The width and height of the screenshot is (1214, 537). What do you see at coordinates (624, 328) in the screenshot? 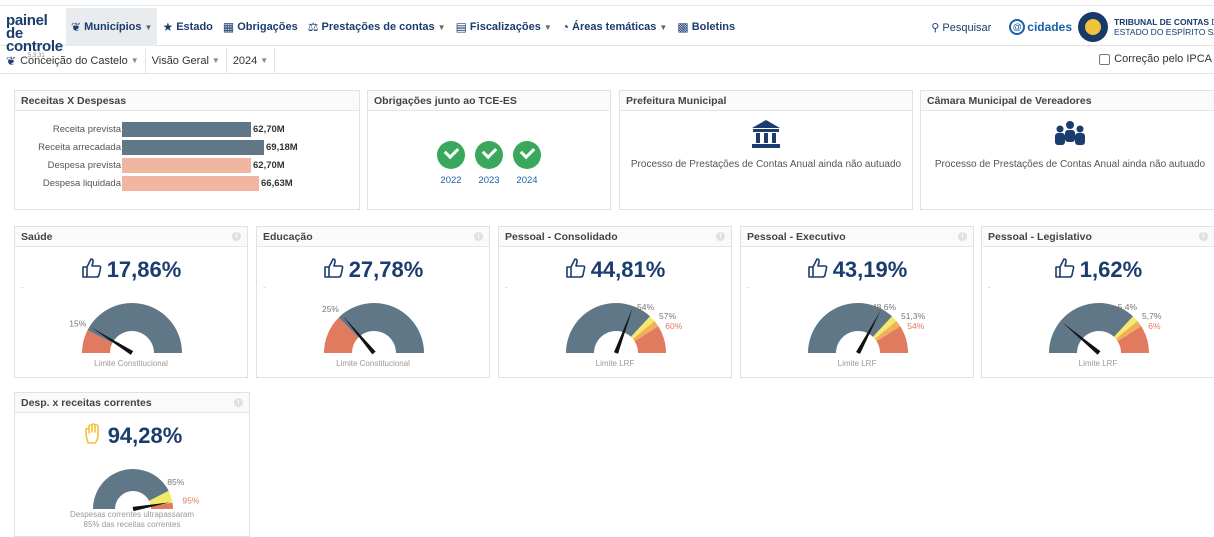
I see `indicator-gauge: 54% 57%60%` at bounding box center [624, 328].